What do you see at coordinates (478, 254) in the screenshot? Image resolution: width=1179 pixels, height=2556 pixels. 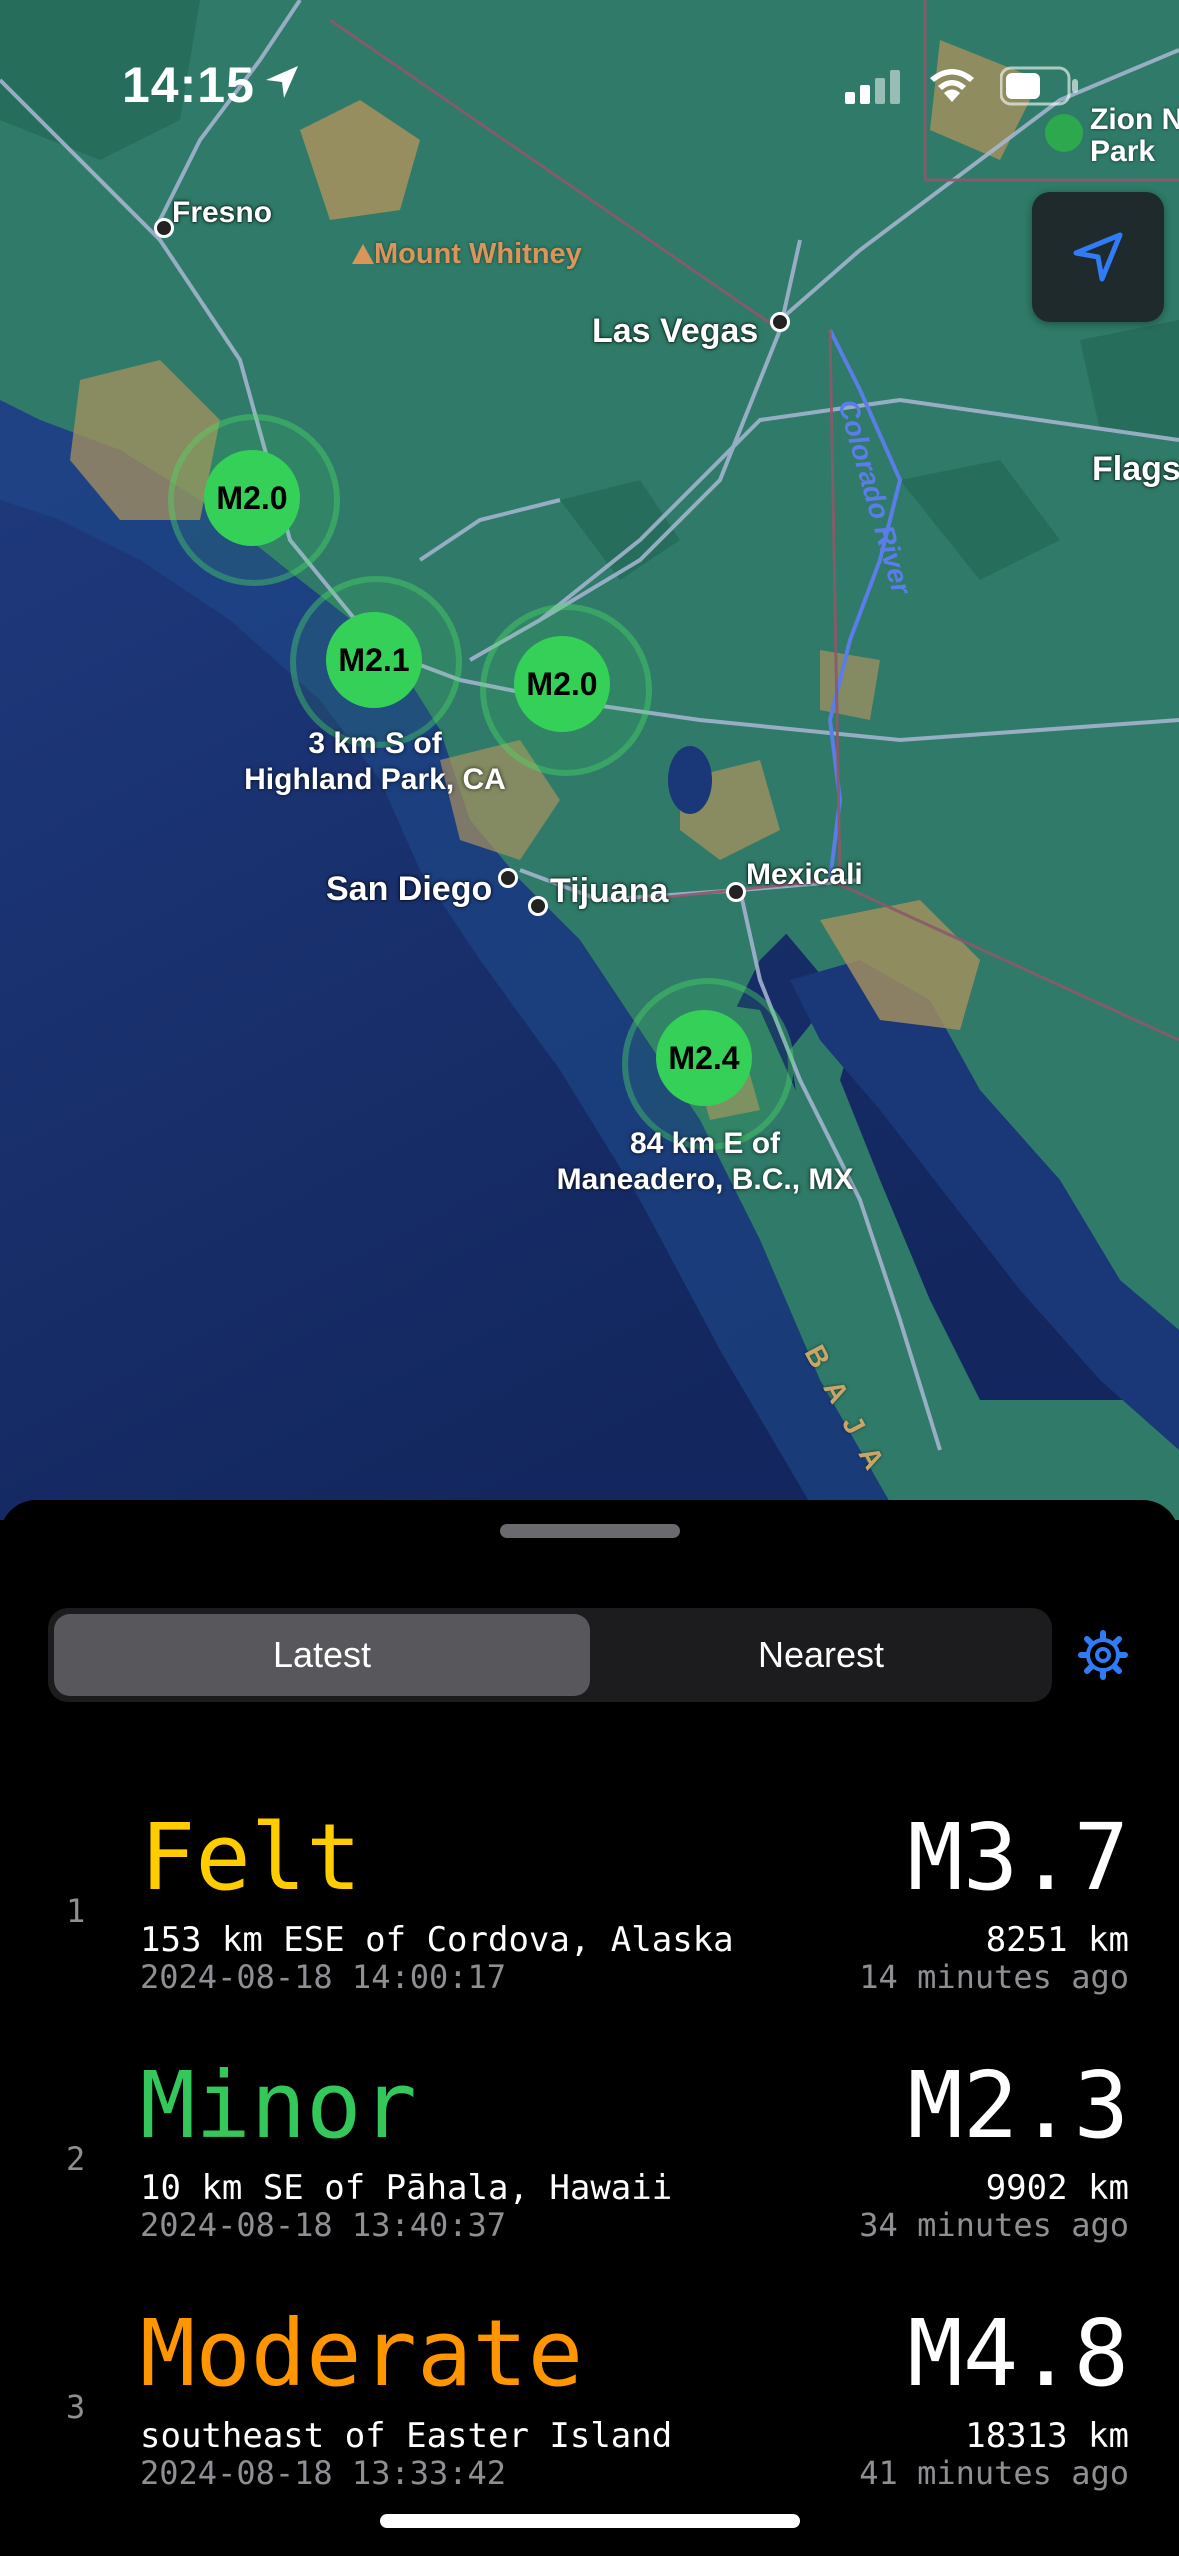 I see `map-label-mount-whitney: Mount Whitney` at bounding box center [478, 254].